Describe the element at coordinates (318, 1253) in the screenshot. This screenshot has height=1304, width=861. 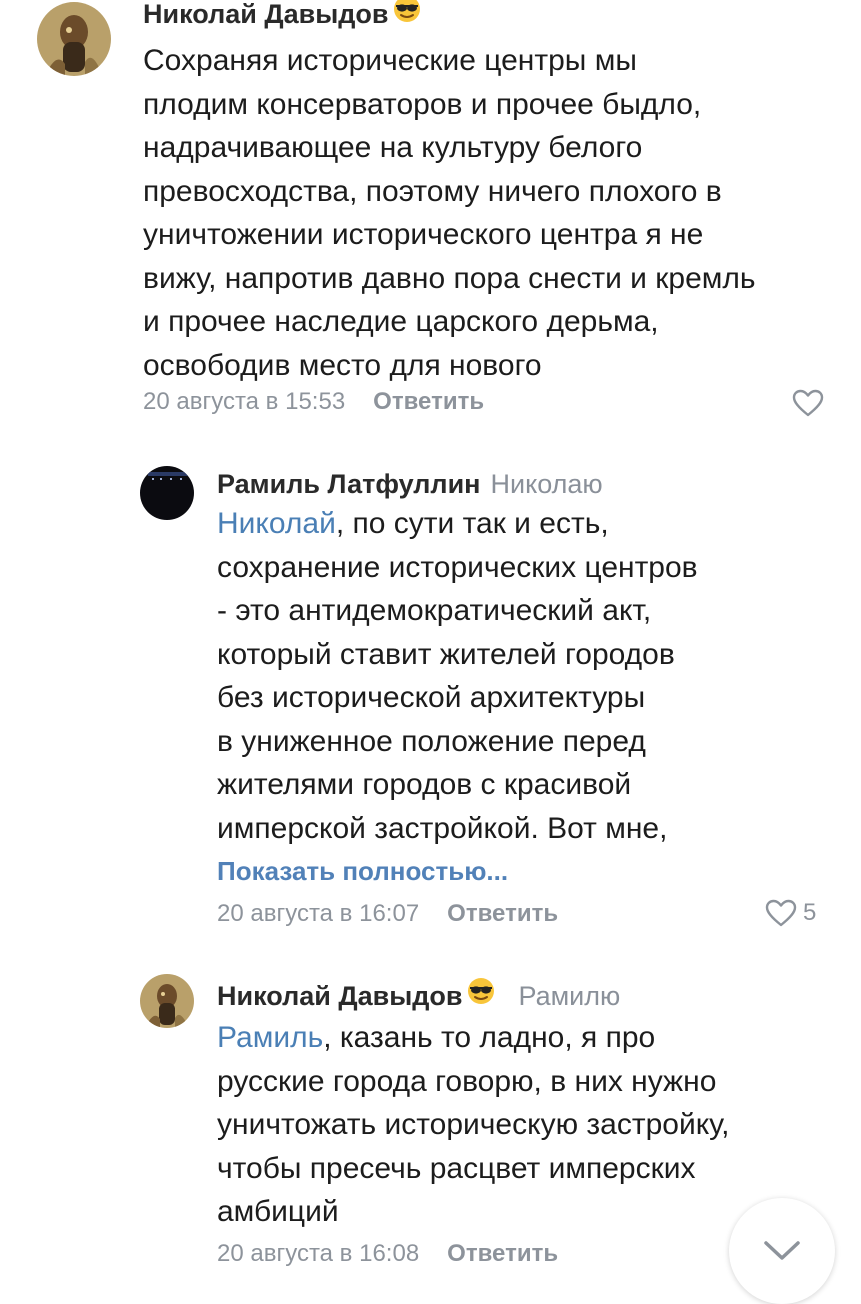
I see `comment-timestamp: 20 августа в 16:08` at that location.